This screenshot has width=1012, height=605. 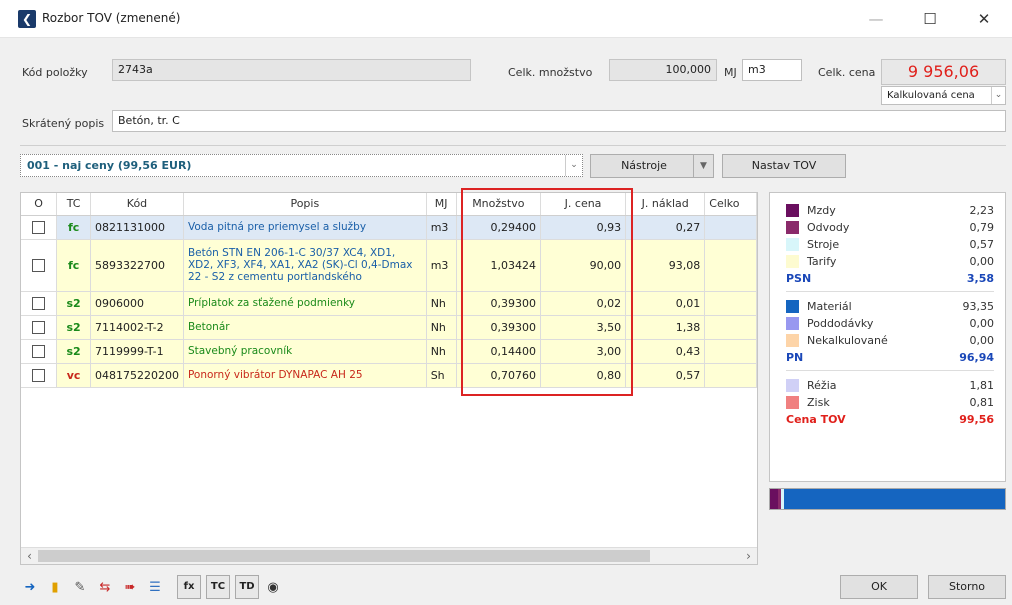 I want to click on summary-value: 0,79, so click(x=982, y=227).